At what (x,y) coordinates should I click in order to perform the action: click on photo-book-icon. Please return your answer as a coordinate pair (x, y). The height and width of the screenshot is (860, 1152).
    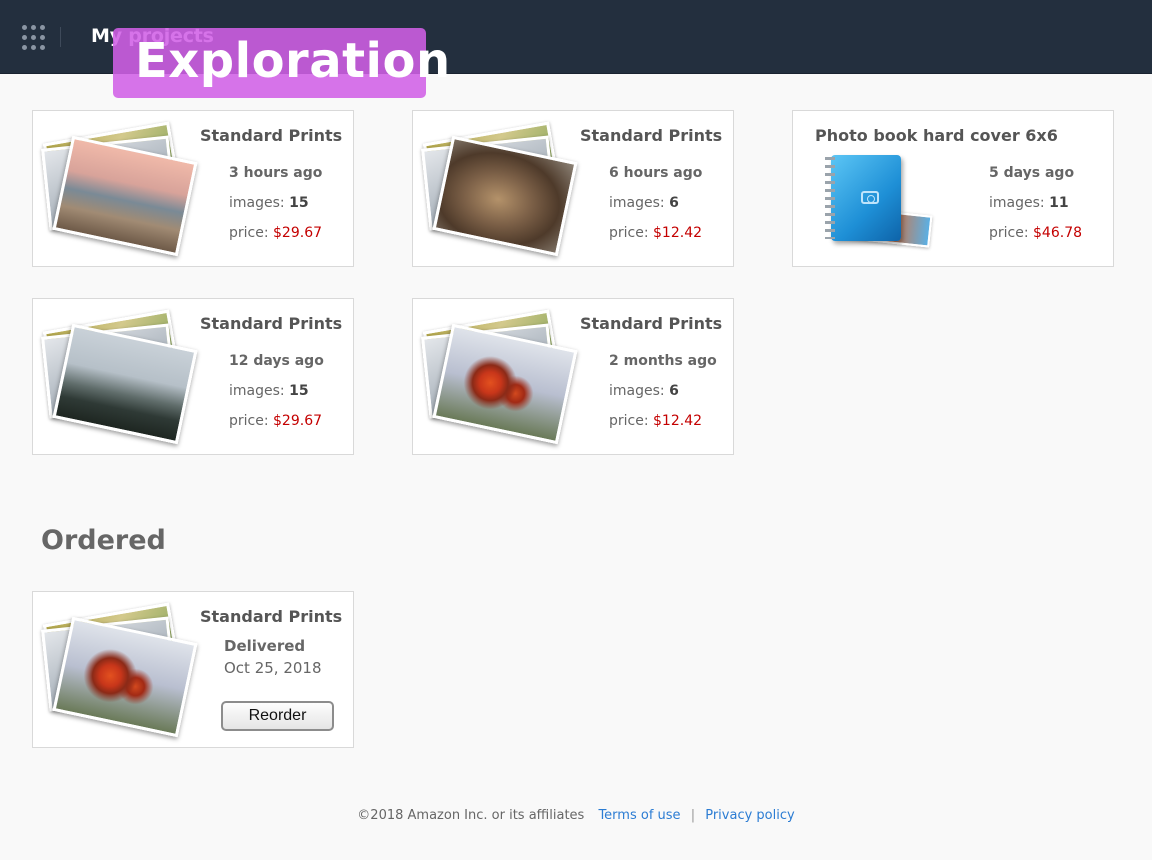
    Looking at the image, I should click on (878, 203).